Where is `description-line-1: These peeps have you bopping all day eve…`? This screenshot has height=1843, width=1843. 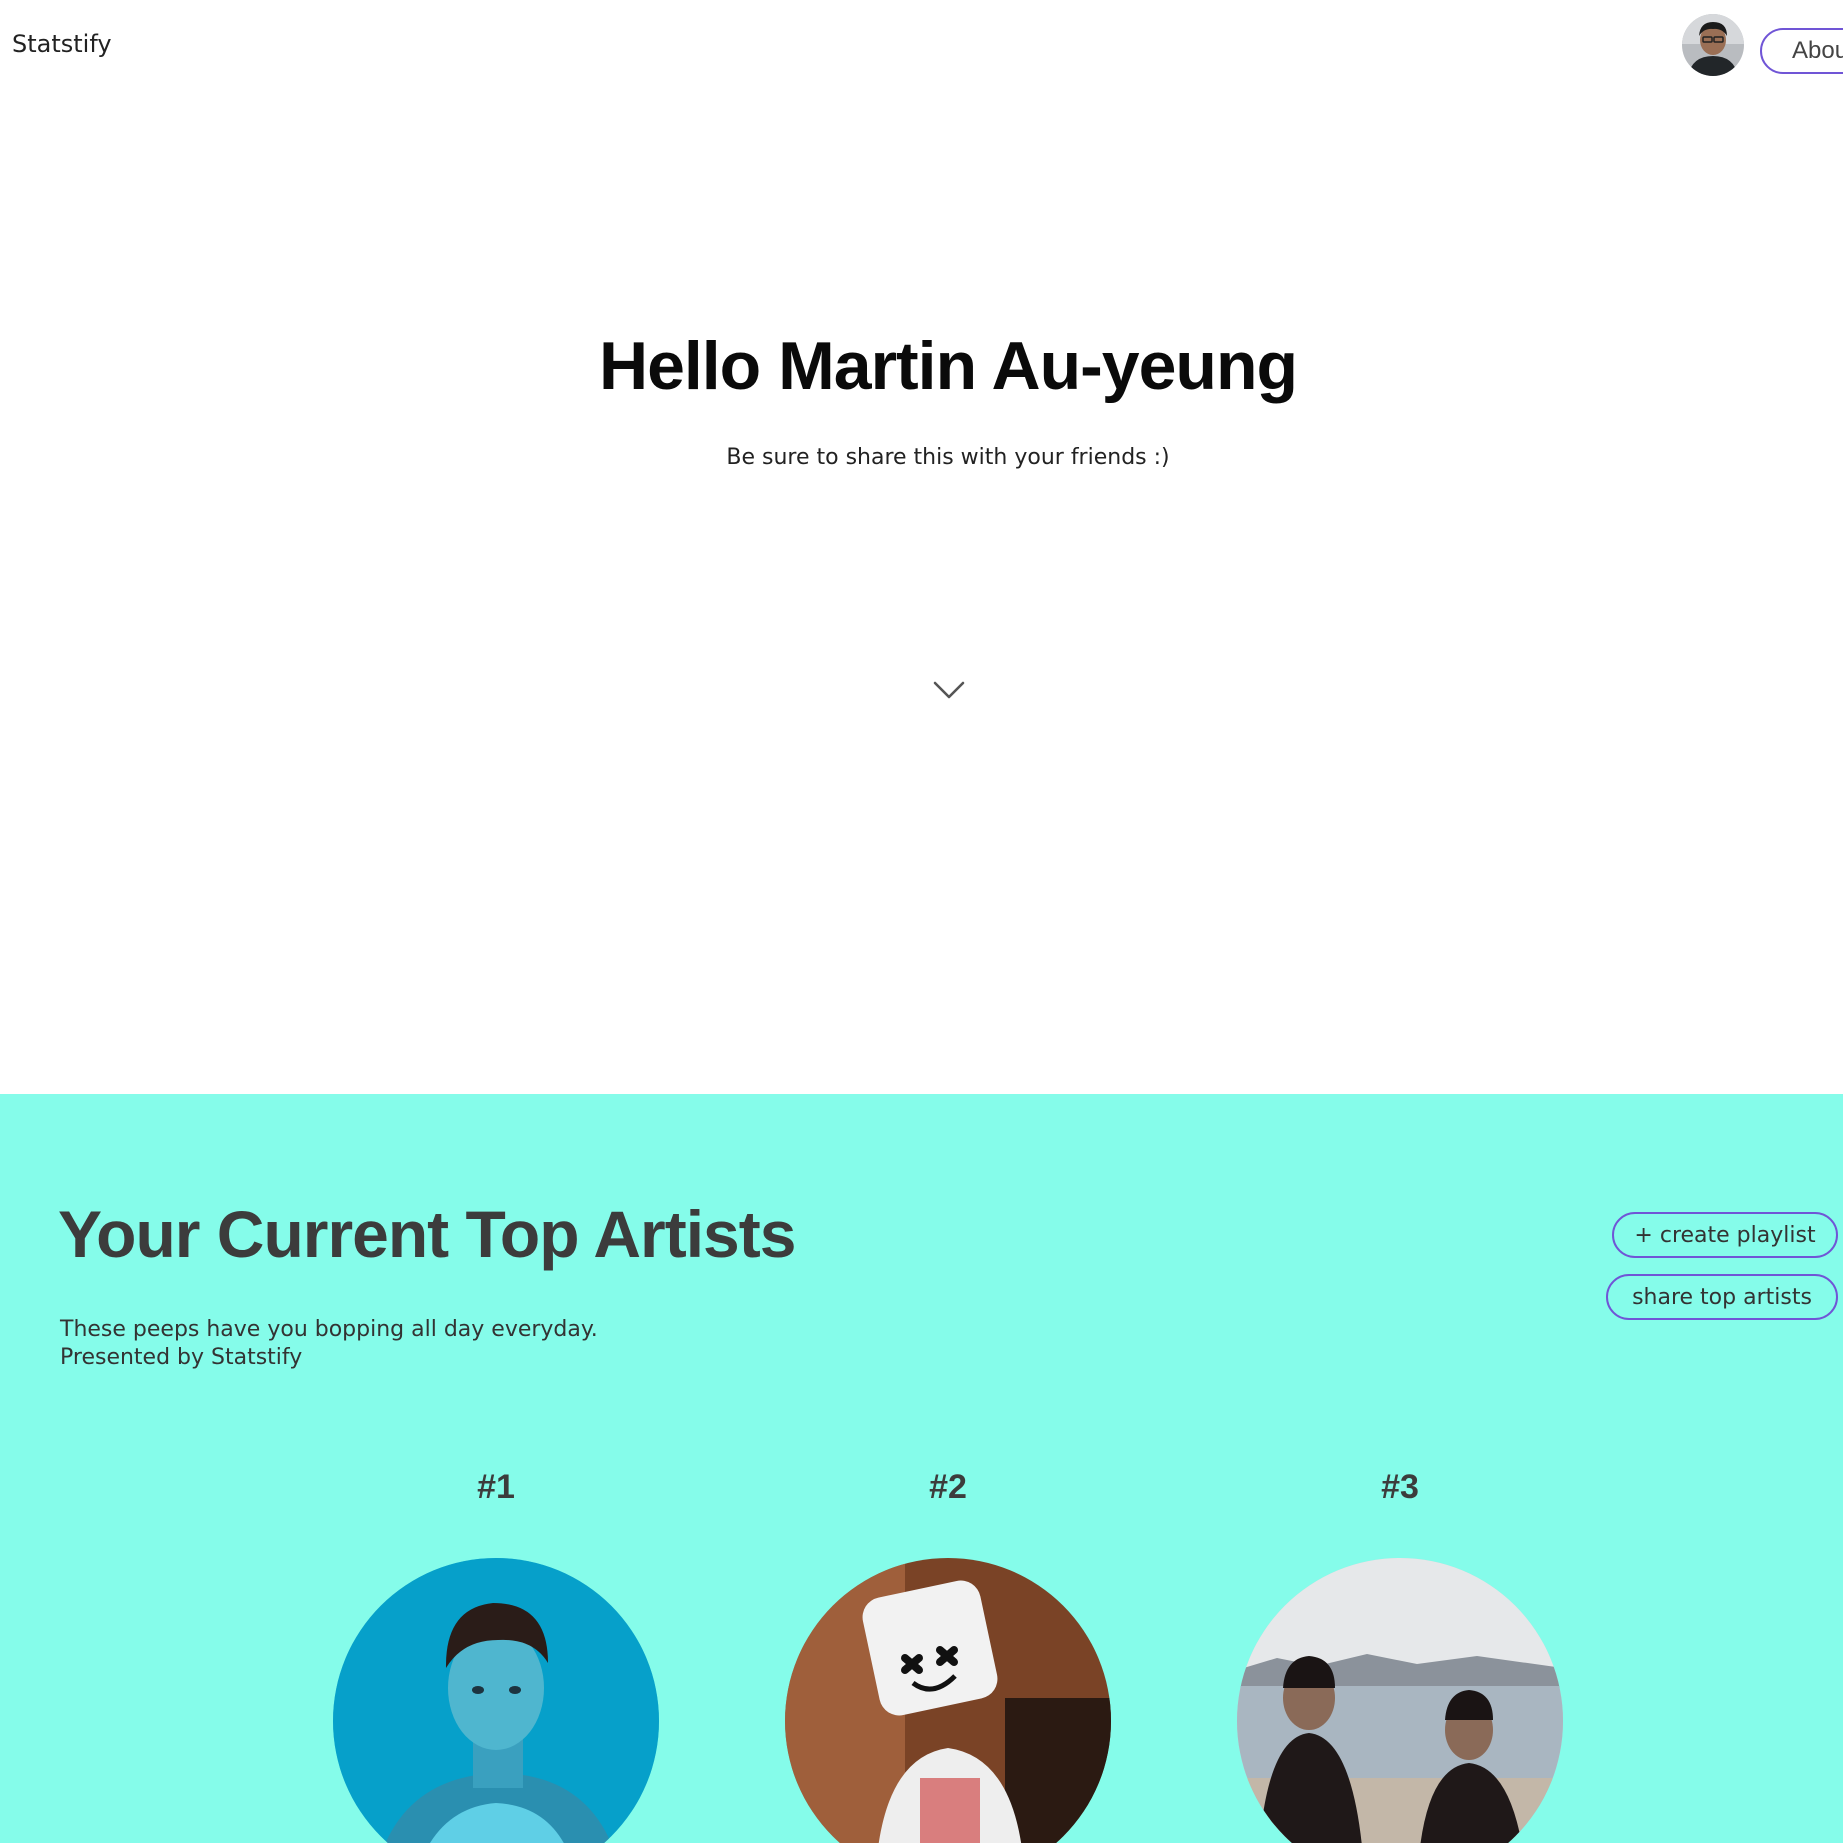
description-line-1: These peeps have you bopping all day eve… is located at coordinates (329, 1329).